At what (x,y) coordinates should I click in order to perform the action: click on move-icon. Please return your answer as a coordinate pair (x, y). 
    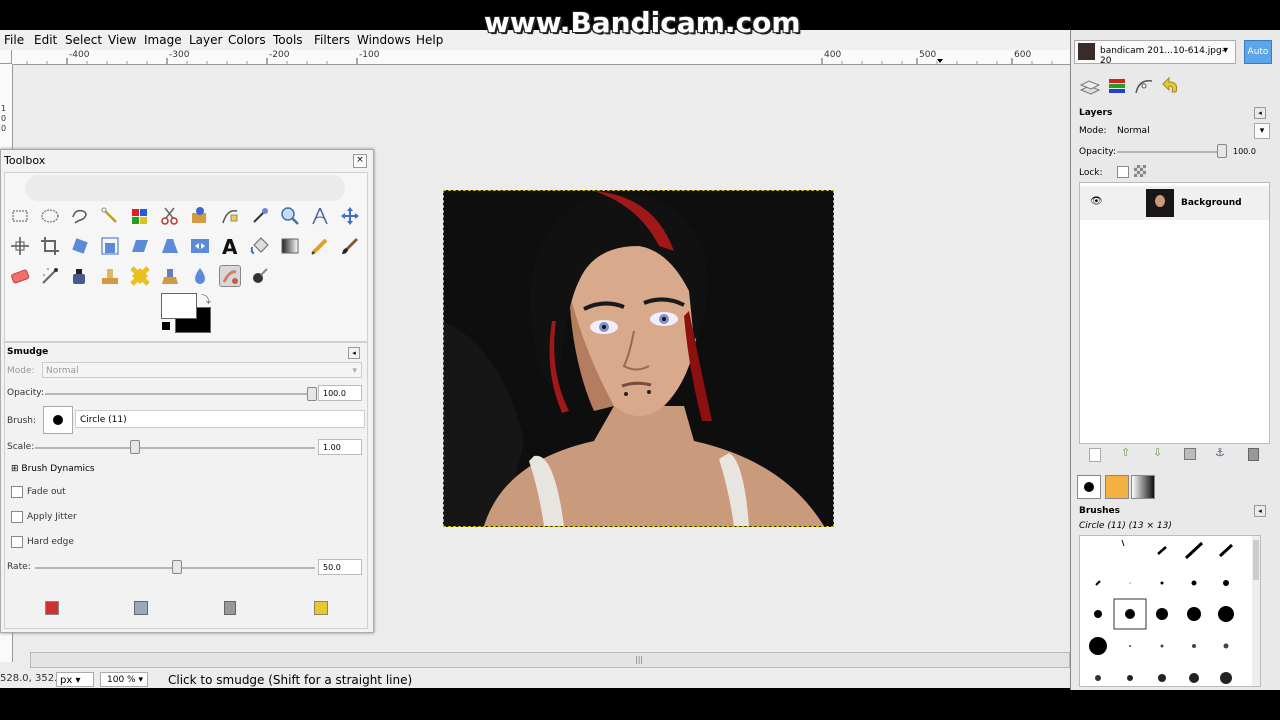
    Looking at the image, I should click on (350, 216).